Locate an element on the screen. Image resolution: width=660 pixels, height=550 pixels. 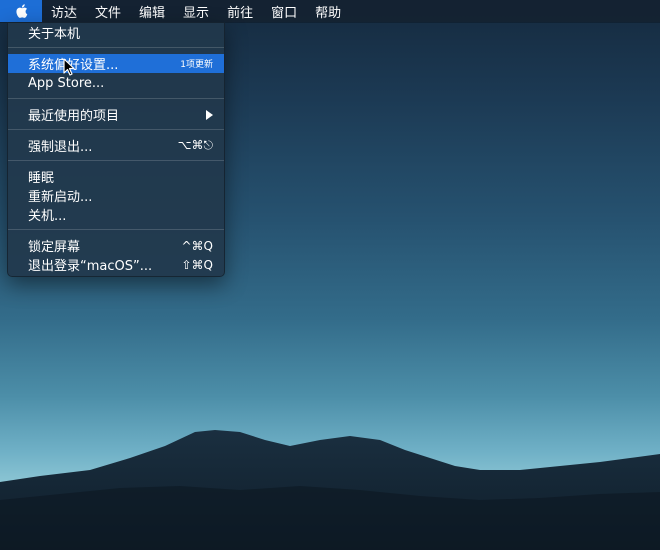
menu-item-force-quit: 强制退出... ⌥⌘⎋ is located at coordinates (116, 145).